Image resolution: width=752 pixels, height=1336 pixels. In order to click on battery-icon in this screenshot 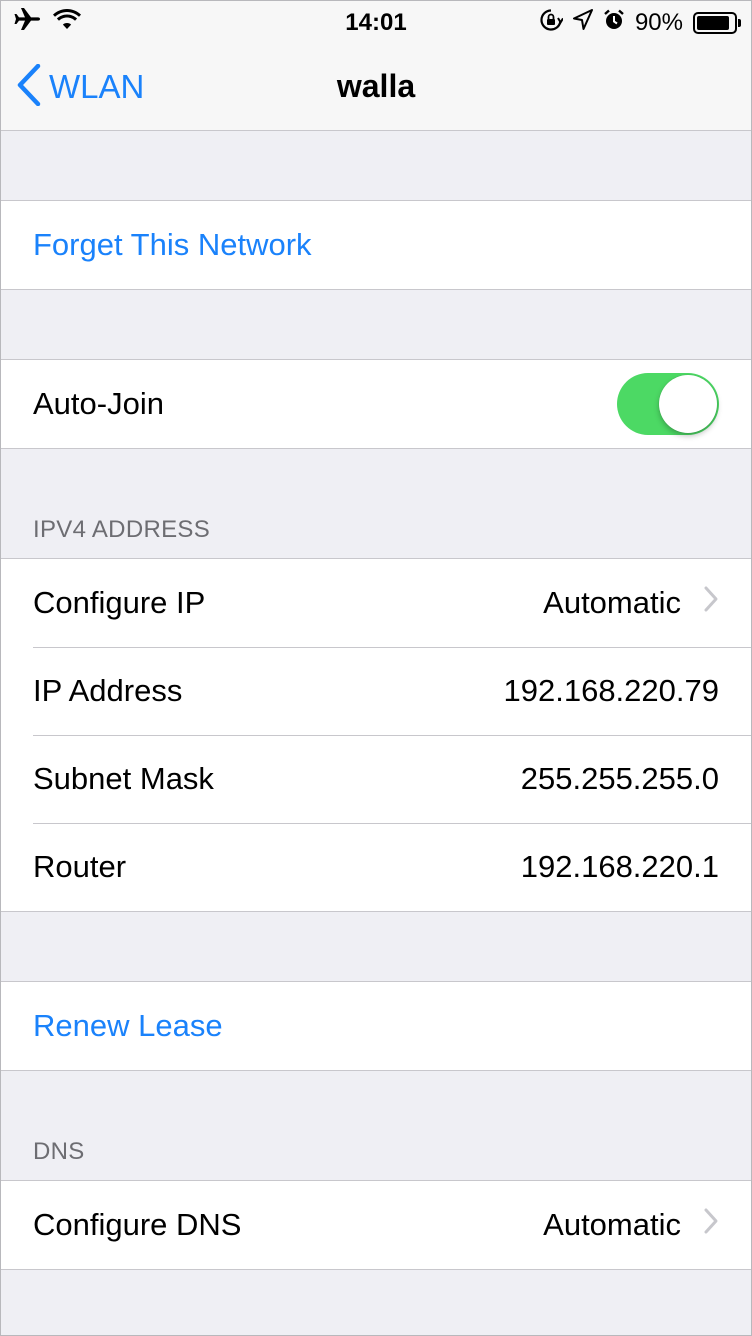, I will do `click(717, 22)`.